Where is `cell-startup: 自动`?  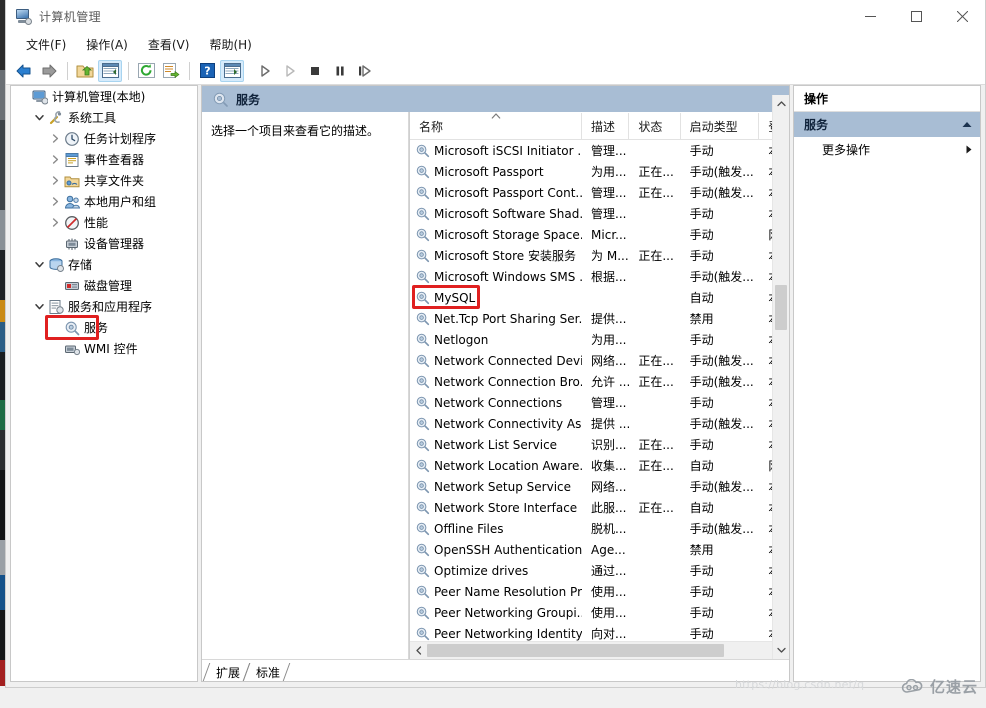
cell-startup: 自动 is located at coordinates (720, 507).